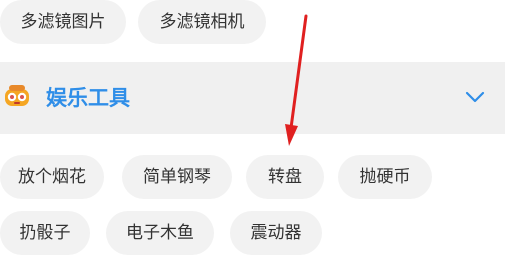 The width and height of the screenshot is (505, 255). I want to click on chip-multi-filter-image: 多滤镜图片, so click(63, 22).